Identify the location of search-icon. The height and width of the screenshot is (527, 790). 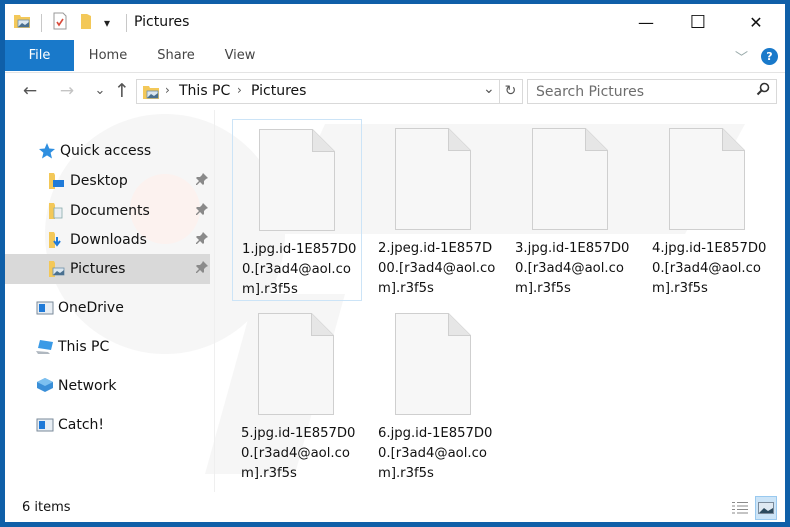
(763, 91).